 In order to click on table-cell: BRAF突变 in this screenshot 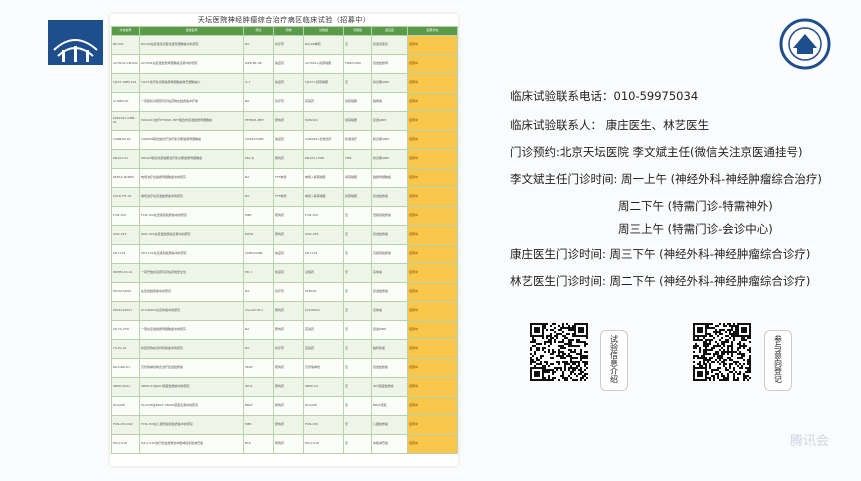, I will do `click(389, 406)`.